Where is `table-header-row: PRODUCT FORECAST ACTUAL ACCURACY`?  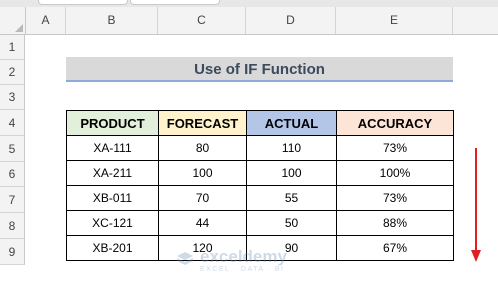 table-header-row: PRODUCT FORECAST ACTUAL ACCURACY is located at coordinates (260, 123).